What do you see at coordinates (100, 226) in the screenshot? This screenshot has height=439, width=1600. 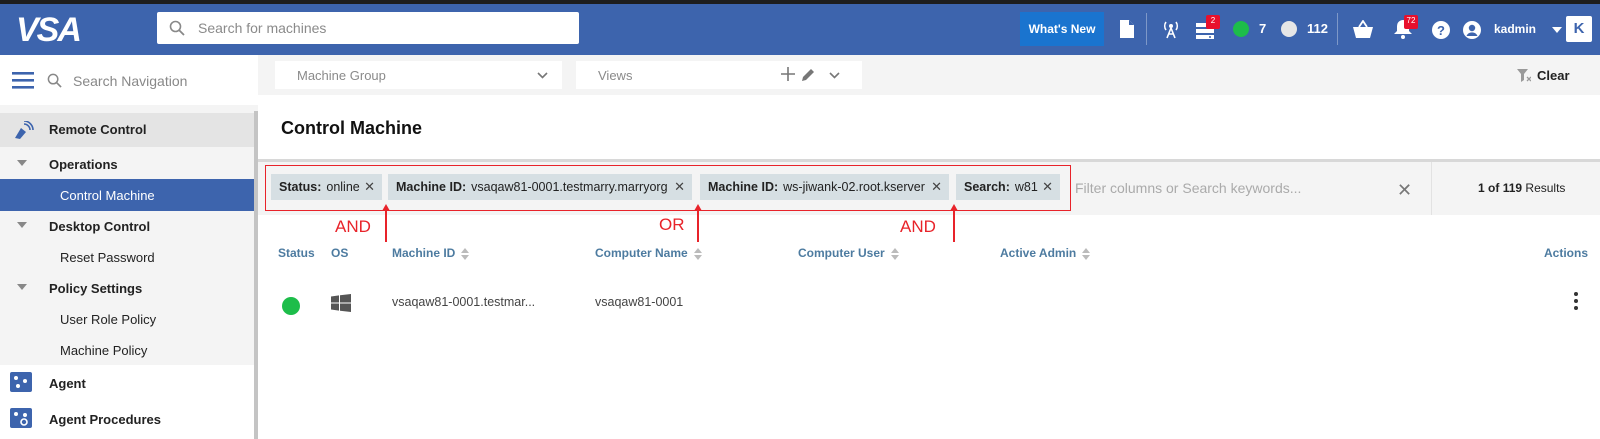 I see `nav-label: Desktop Control` at bounding box center [100, 226].